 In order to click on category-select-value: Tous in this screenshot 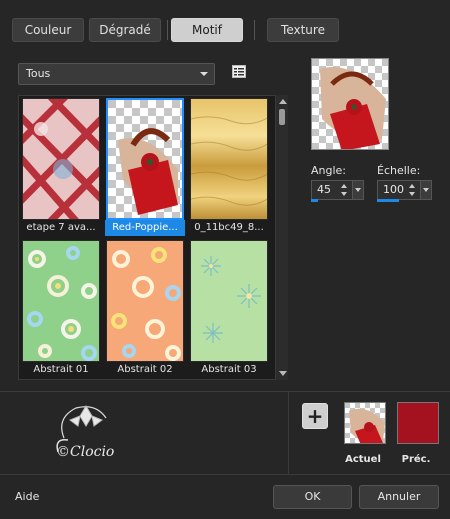, I will do `click(38, 73)`.